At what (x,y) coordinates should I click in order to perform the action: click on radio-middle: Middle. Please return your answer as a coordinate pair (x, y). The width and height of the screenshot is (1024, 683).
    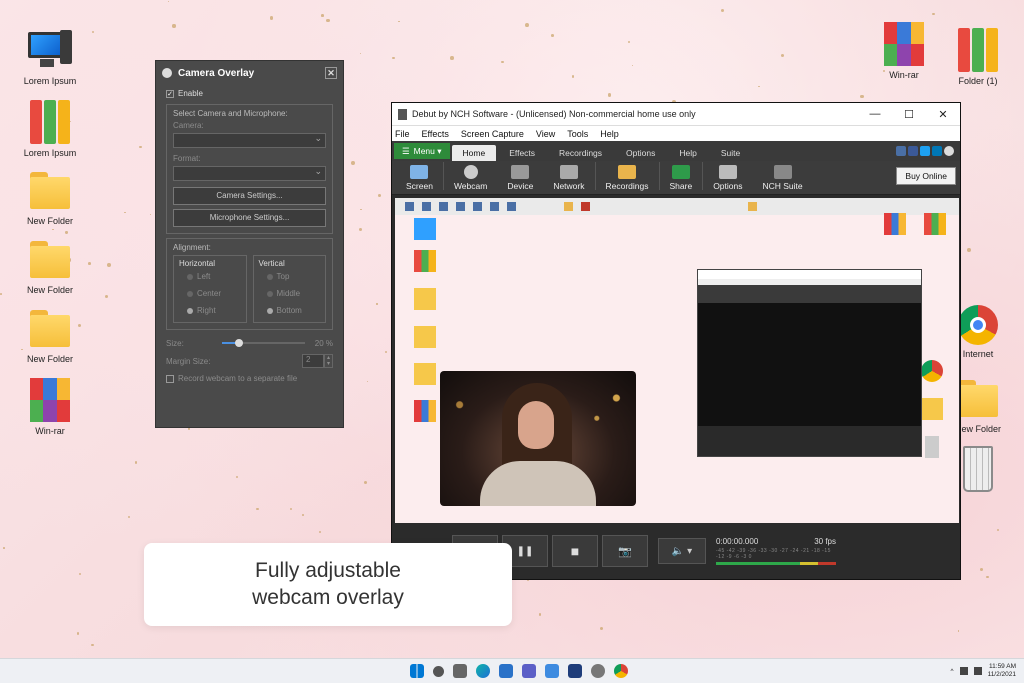
    Looking at the image, I should click on (290, 293).